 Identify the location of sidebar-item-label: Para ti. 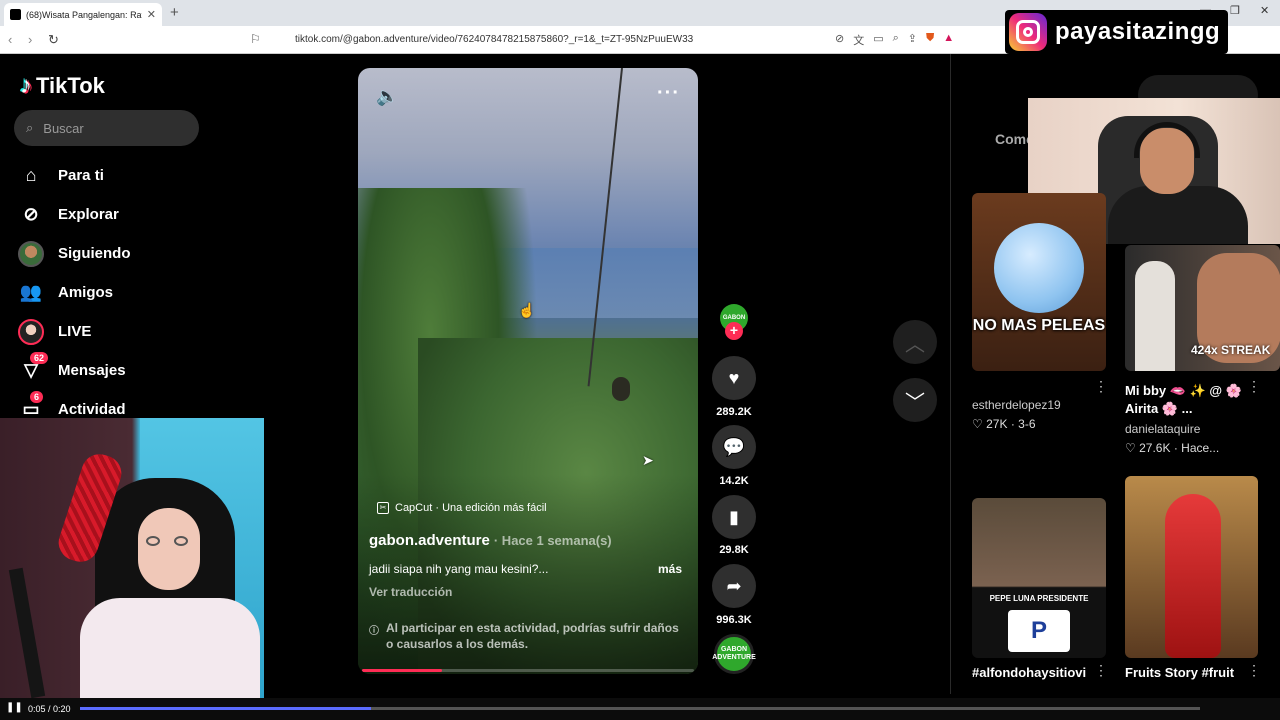
(81, 175).